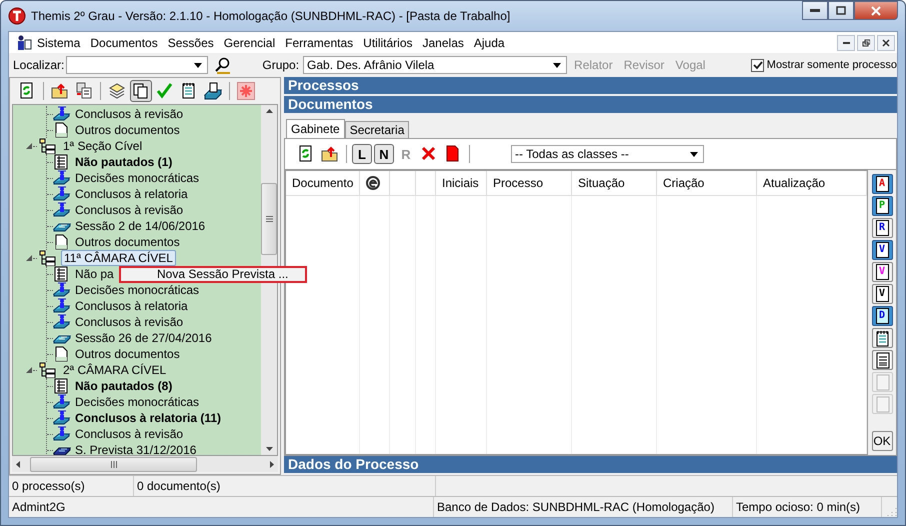 The height and width of the screenshot is (526, 906). What do you see at coordinates (272, 464) in the screenshot?
I see `scroll-right-icon` at bounding box center [272, 464].